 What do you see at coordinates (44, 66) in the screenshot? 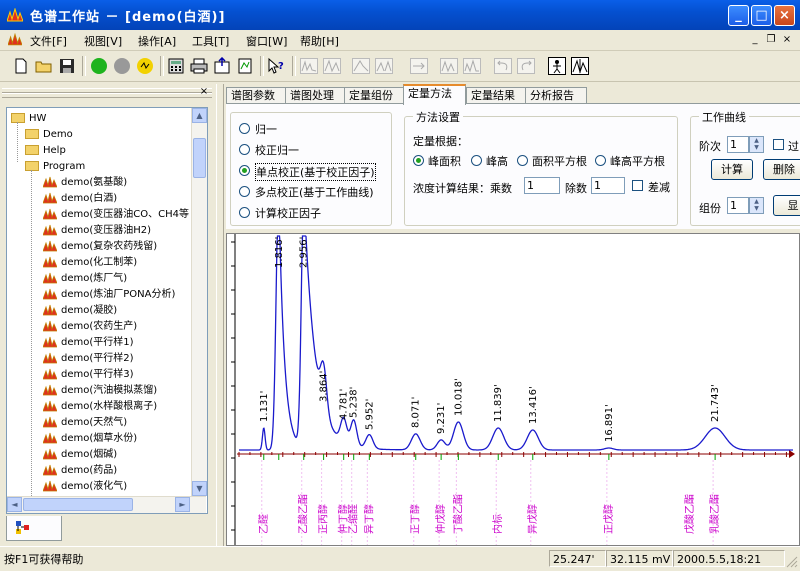
I see `open-folder-icon` at bounding box center [44, 66].